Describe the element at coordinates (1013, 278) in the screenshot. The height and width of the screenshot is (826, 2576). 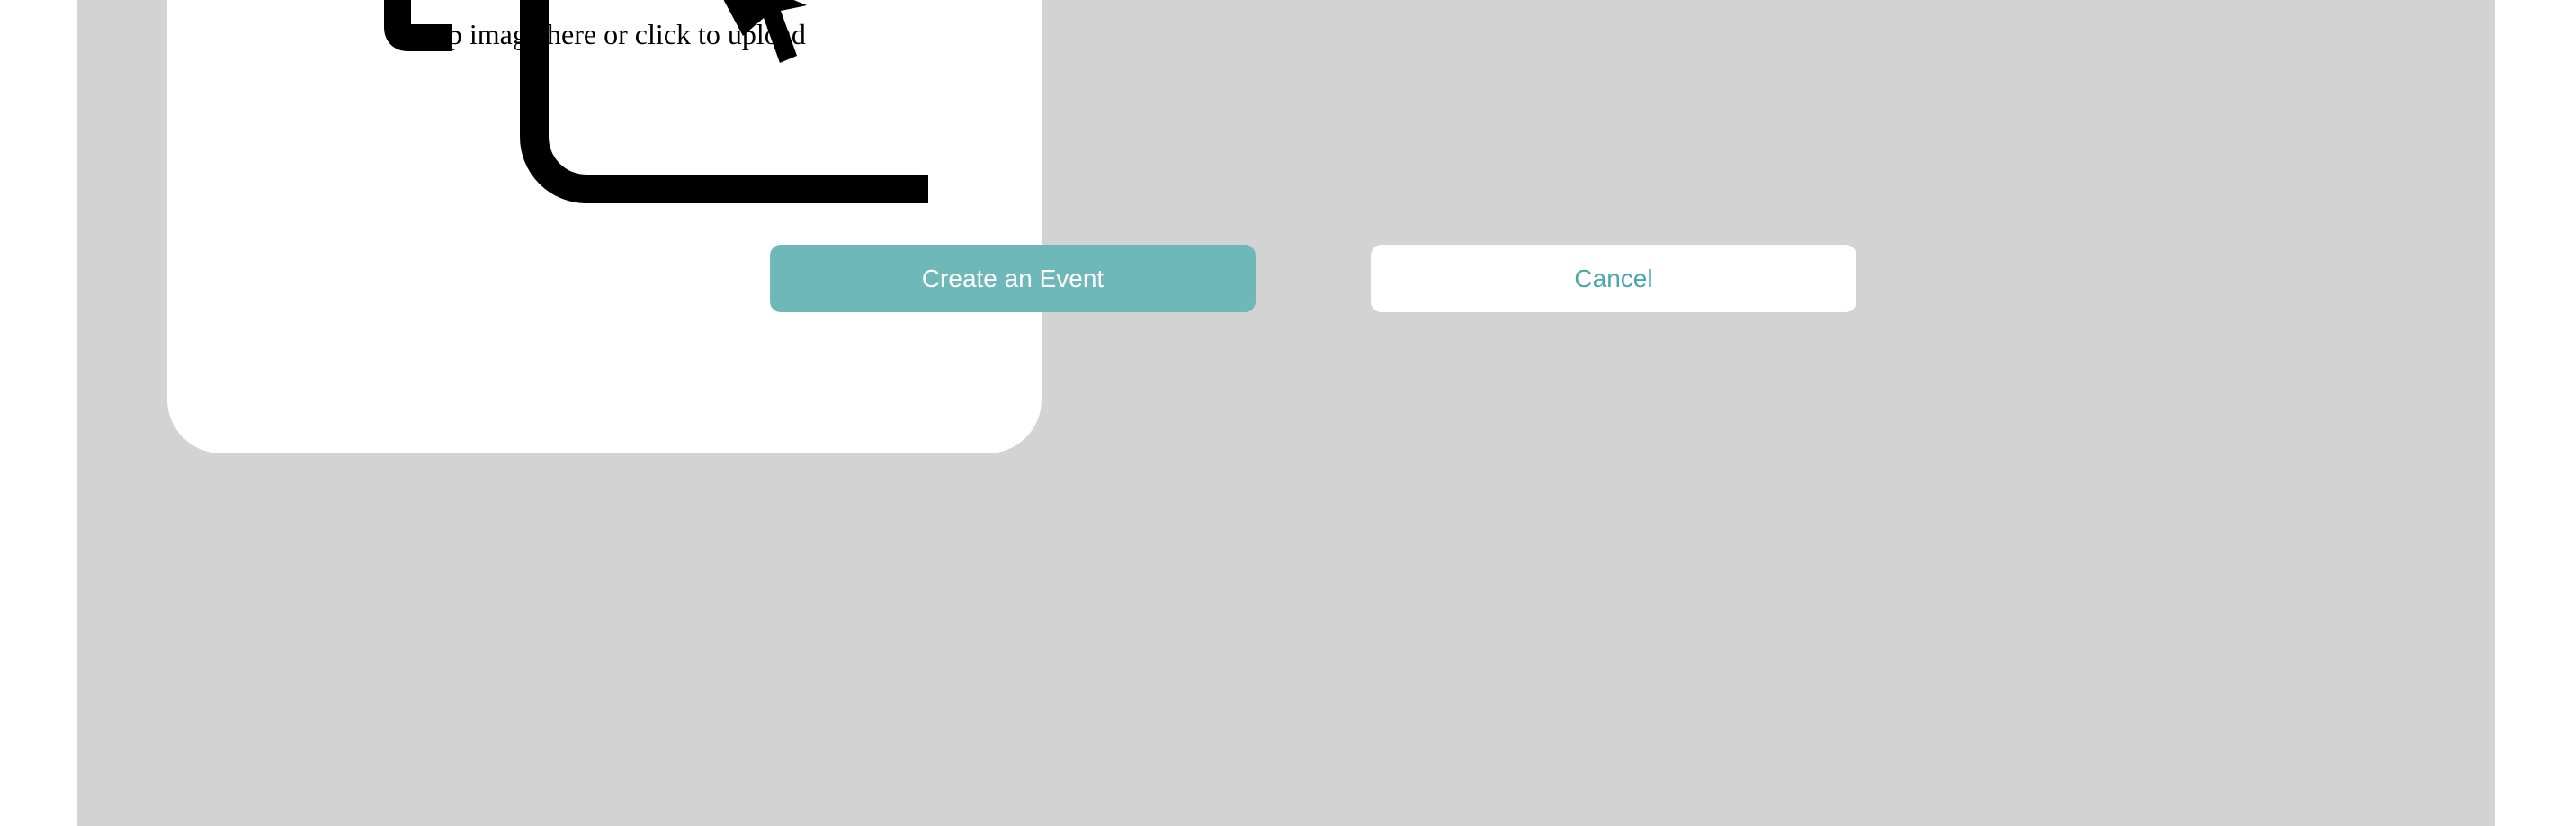
I see `create-event-button: Create an Event` at that location.